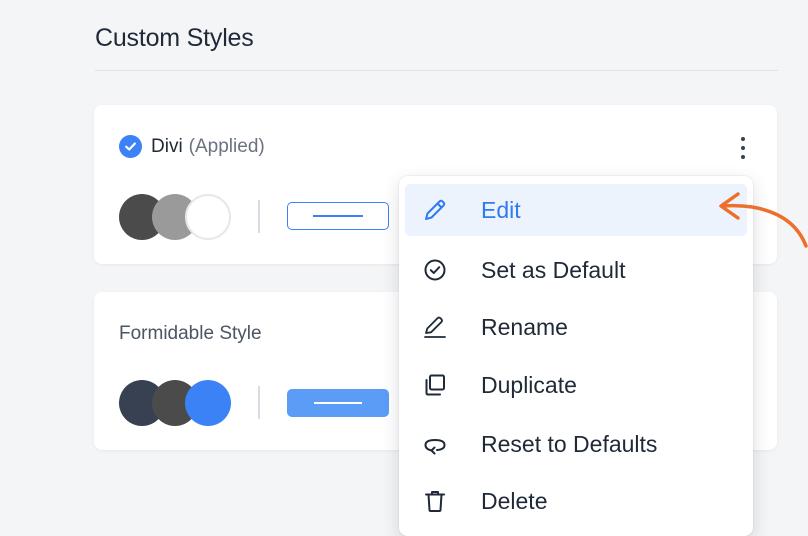  Describe the element at coordinates (763, 220) in the screenshot. I see `annotation-arrow-icon` at that location.